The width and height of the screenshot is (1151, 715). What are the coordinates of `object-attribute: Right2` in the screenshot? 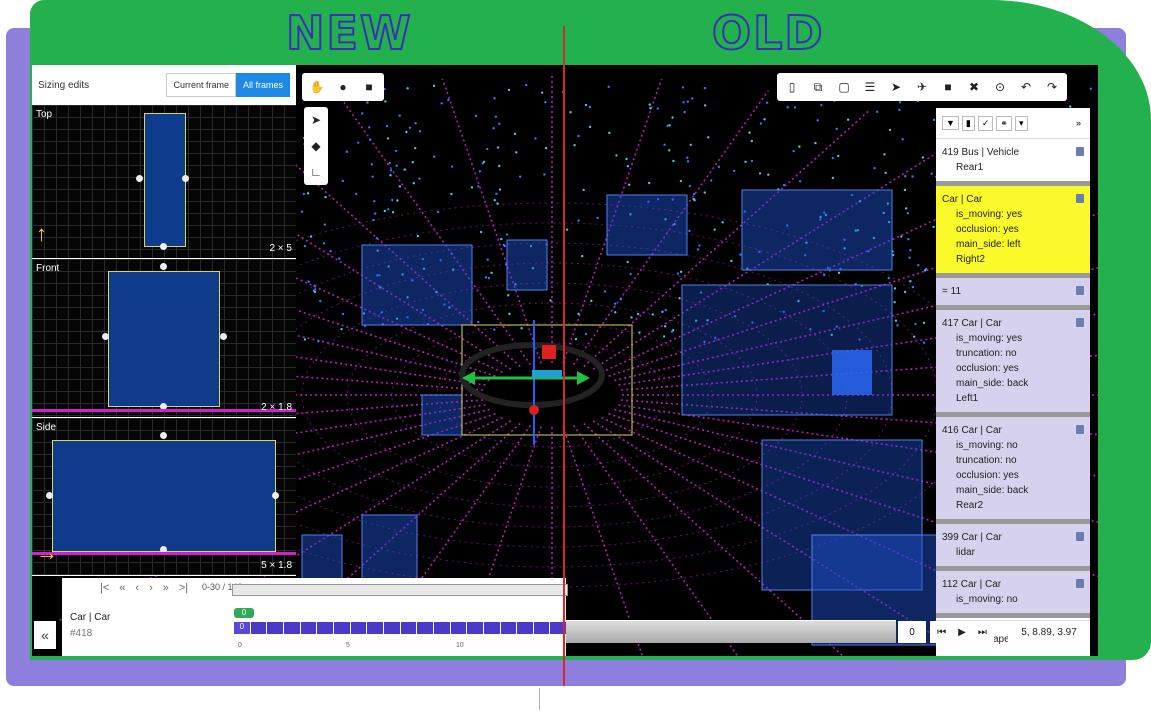 It's located at (970, 259).